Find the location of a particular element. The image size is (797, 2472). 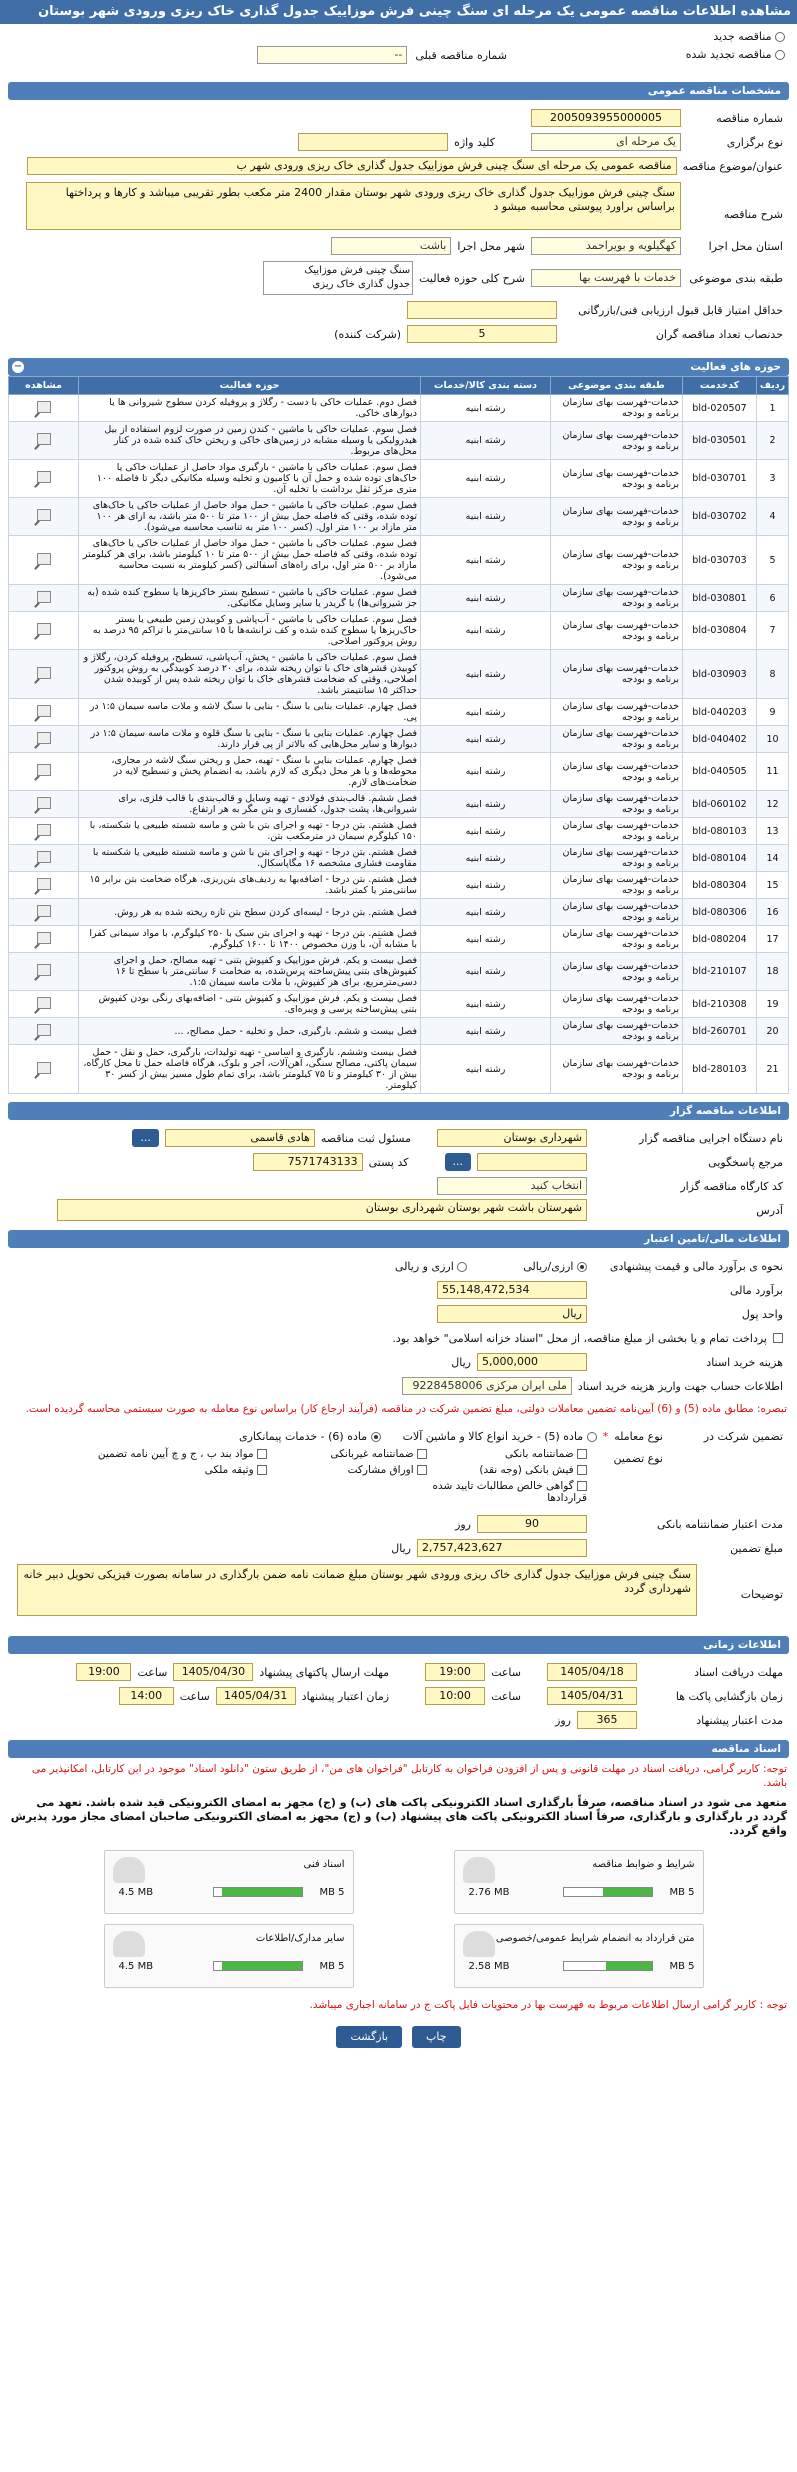

partial-checkbox is located at coordinates (778, 1338).